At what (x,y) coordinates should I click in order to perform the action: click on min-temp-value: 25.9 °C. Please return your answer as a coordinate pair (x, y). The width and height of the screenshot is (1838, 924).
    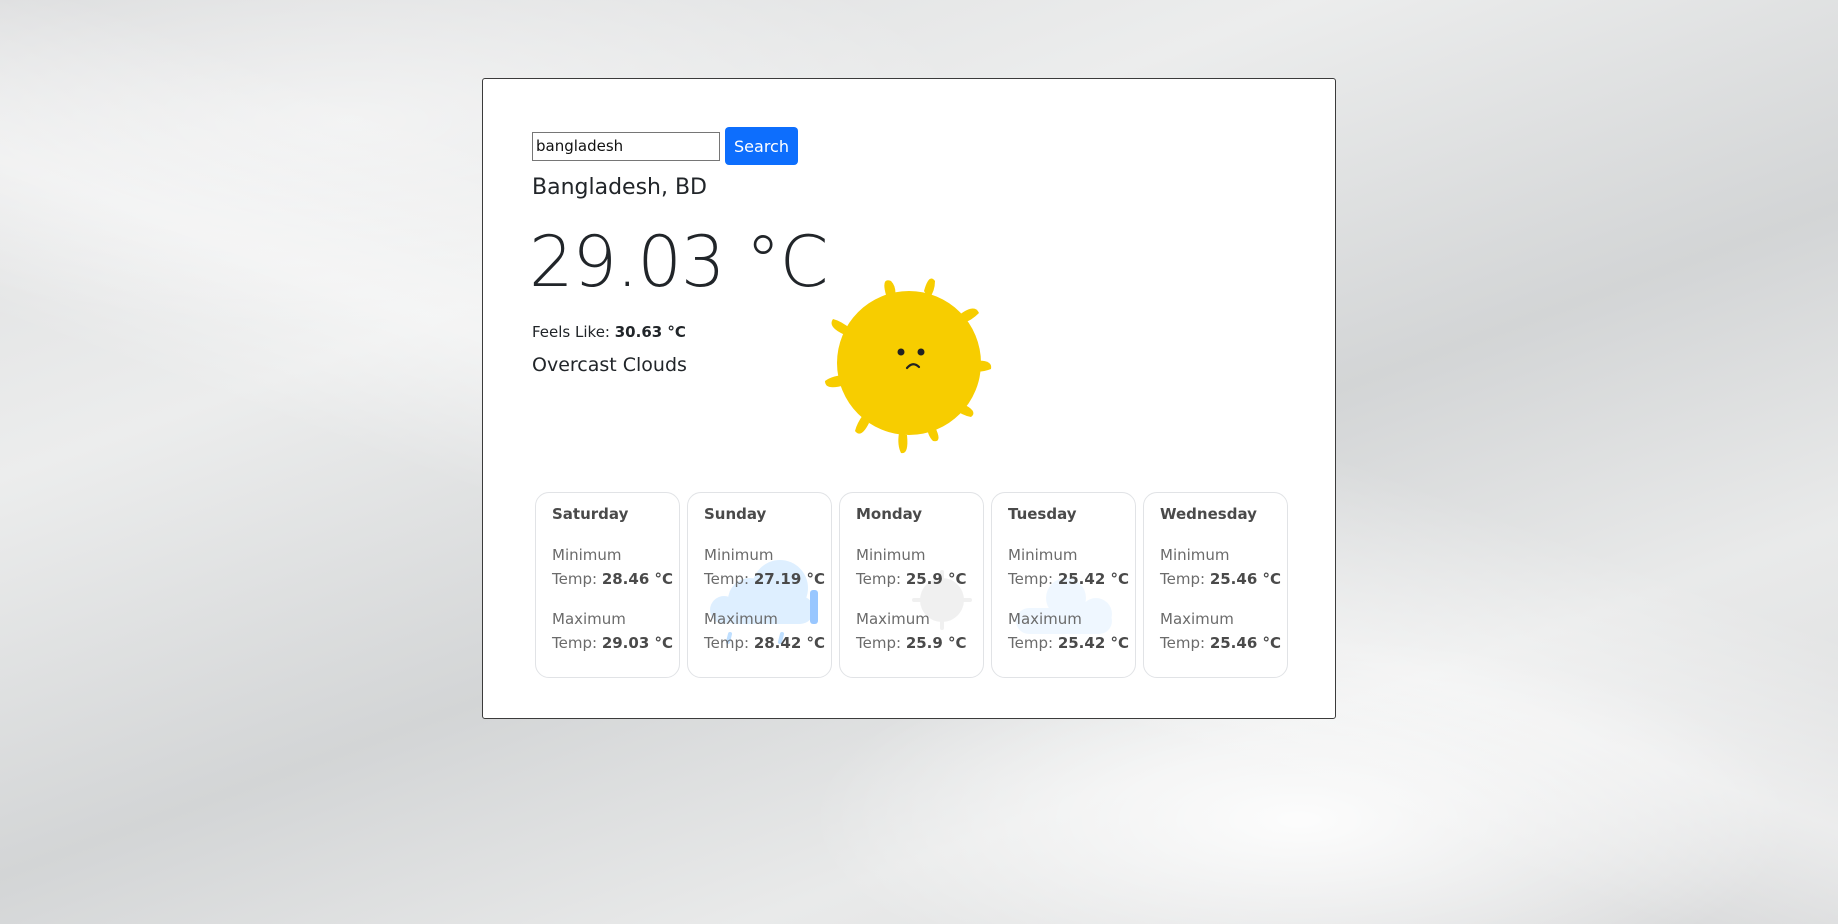
    Looking at the image, I should click on (936, 579).